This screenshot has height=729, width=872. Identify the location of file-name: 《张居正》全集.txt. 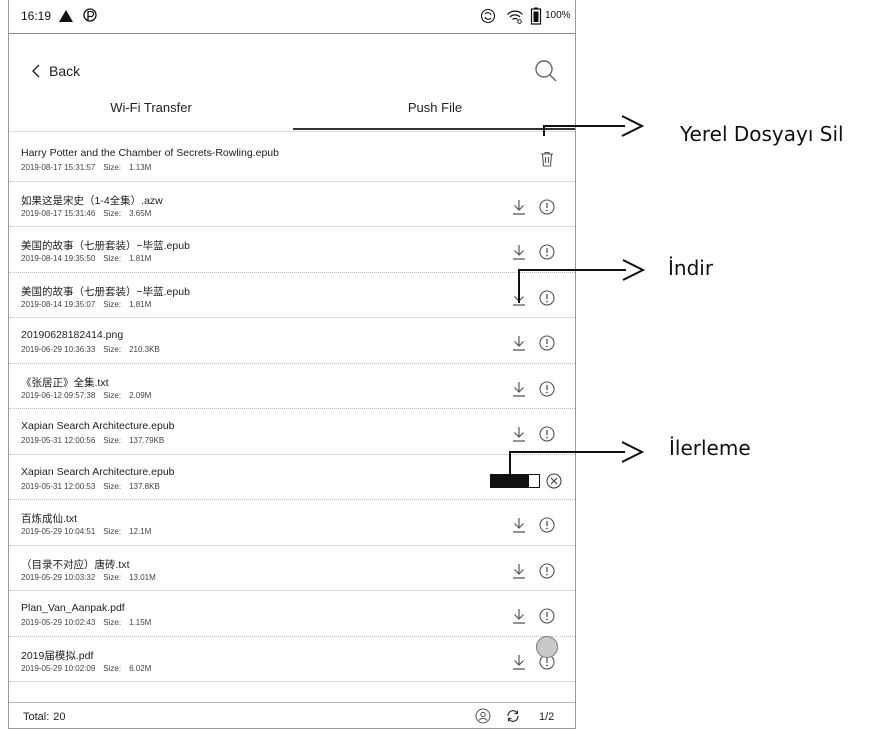
(65, 382).